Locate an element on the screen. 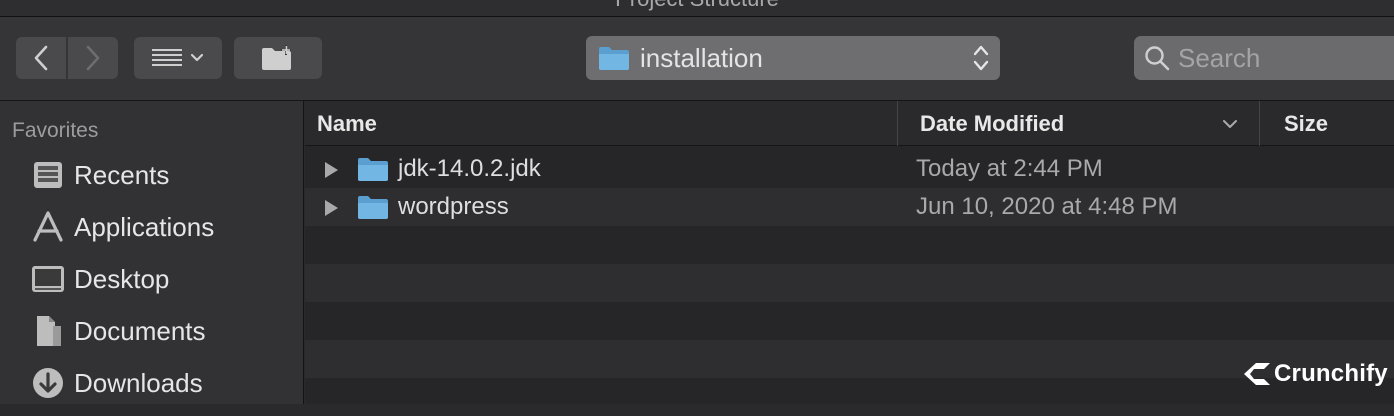 This screenshot has width=1394, height=416. file-date-modified: Today at 2:44 PM is located at coordinates (1009, 168).